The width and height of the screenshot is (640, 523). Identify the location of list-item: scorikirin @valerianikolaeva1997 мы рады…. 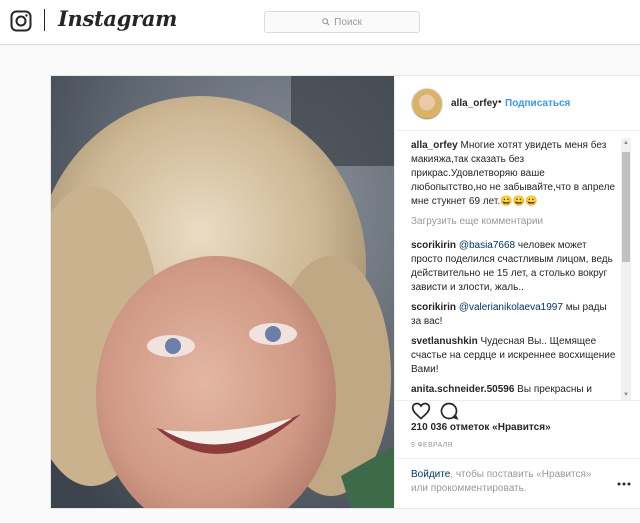
(515, 315).